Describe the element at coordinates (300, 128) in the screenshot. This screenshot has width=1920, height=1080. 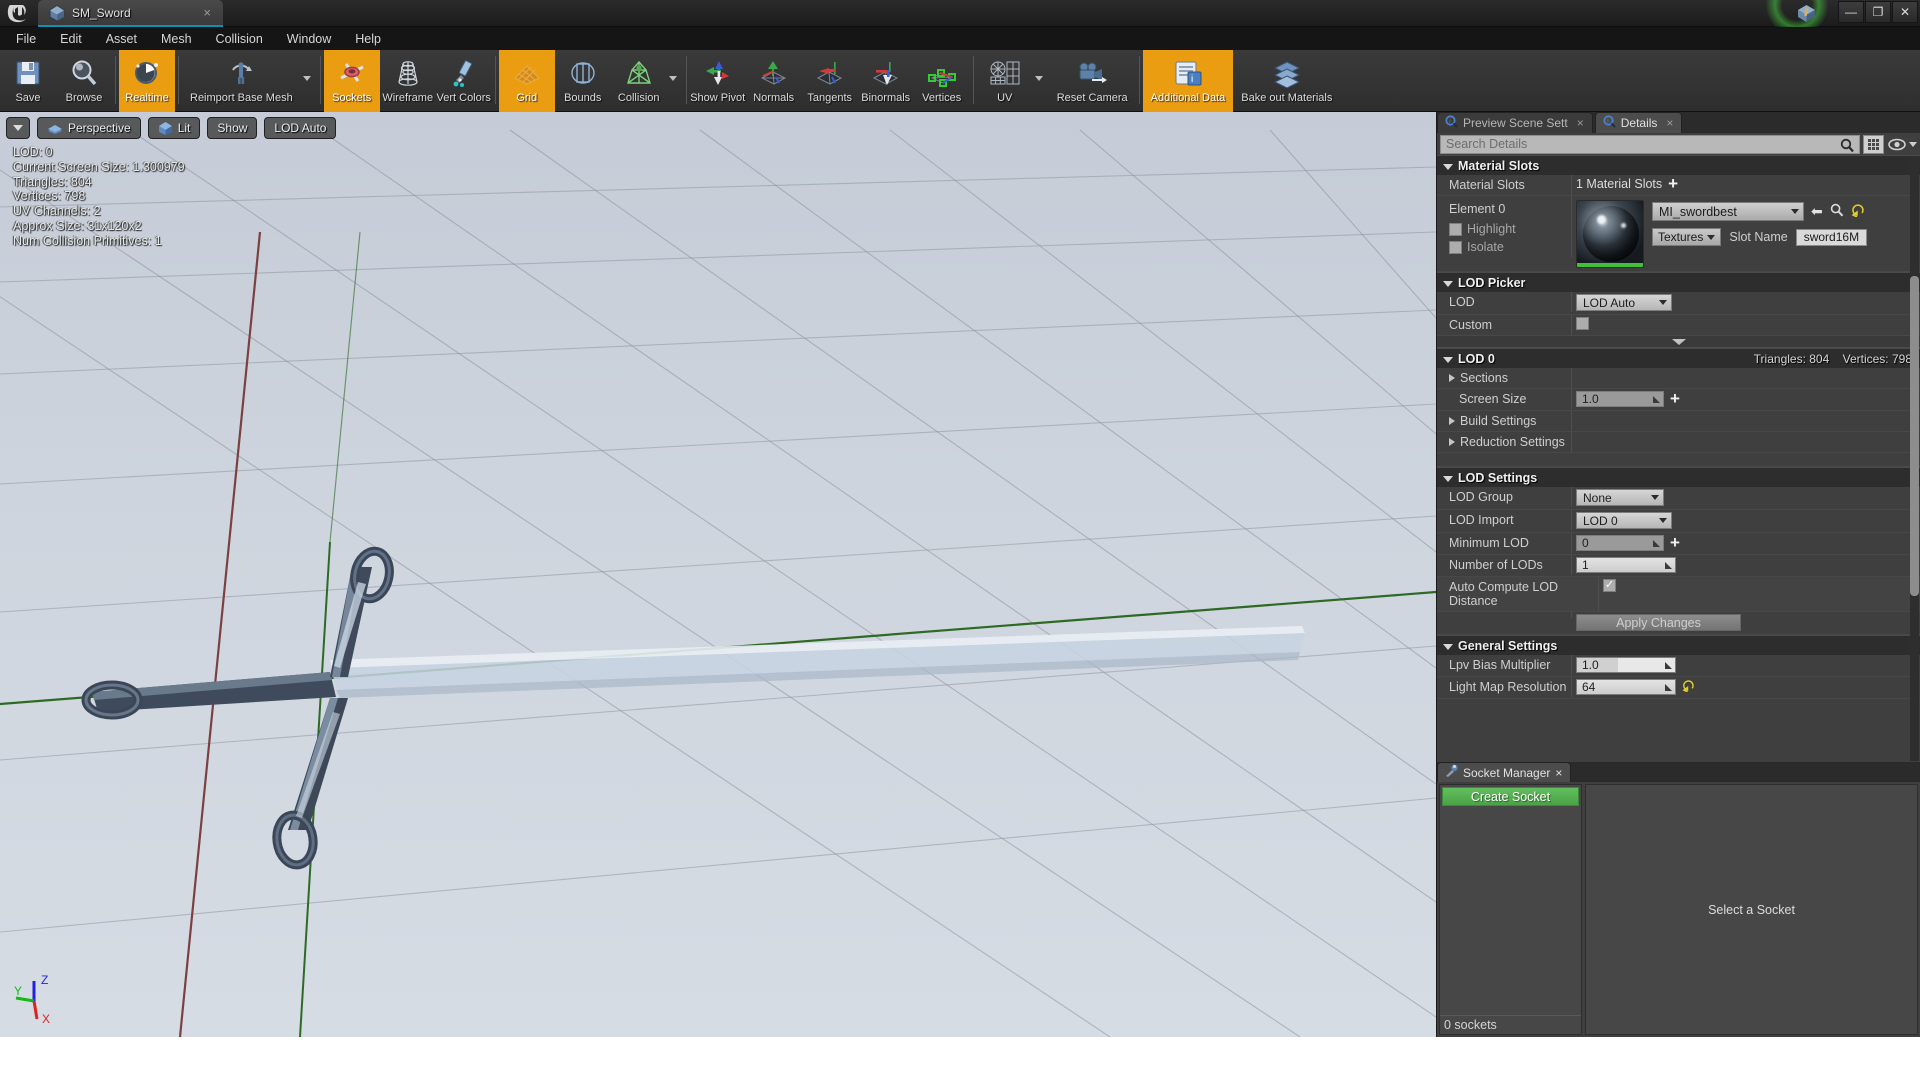
I see `lod-menu: LOD Auto` at that location.